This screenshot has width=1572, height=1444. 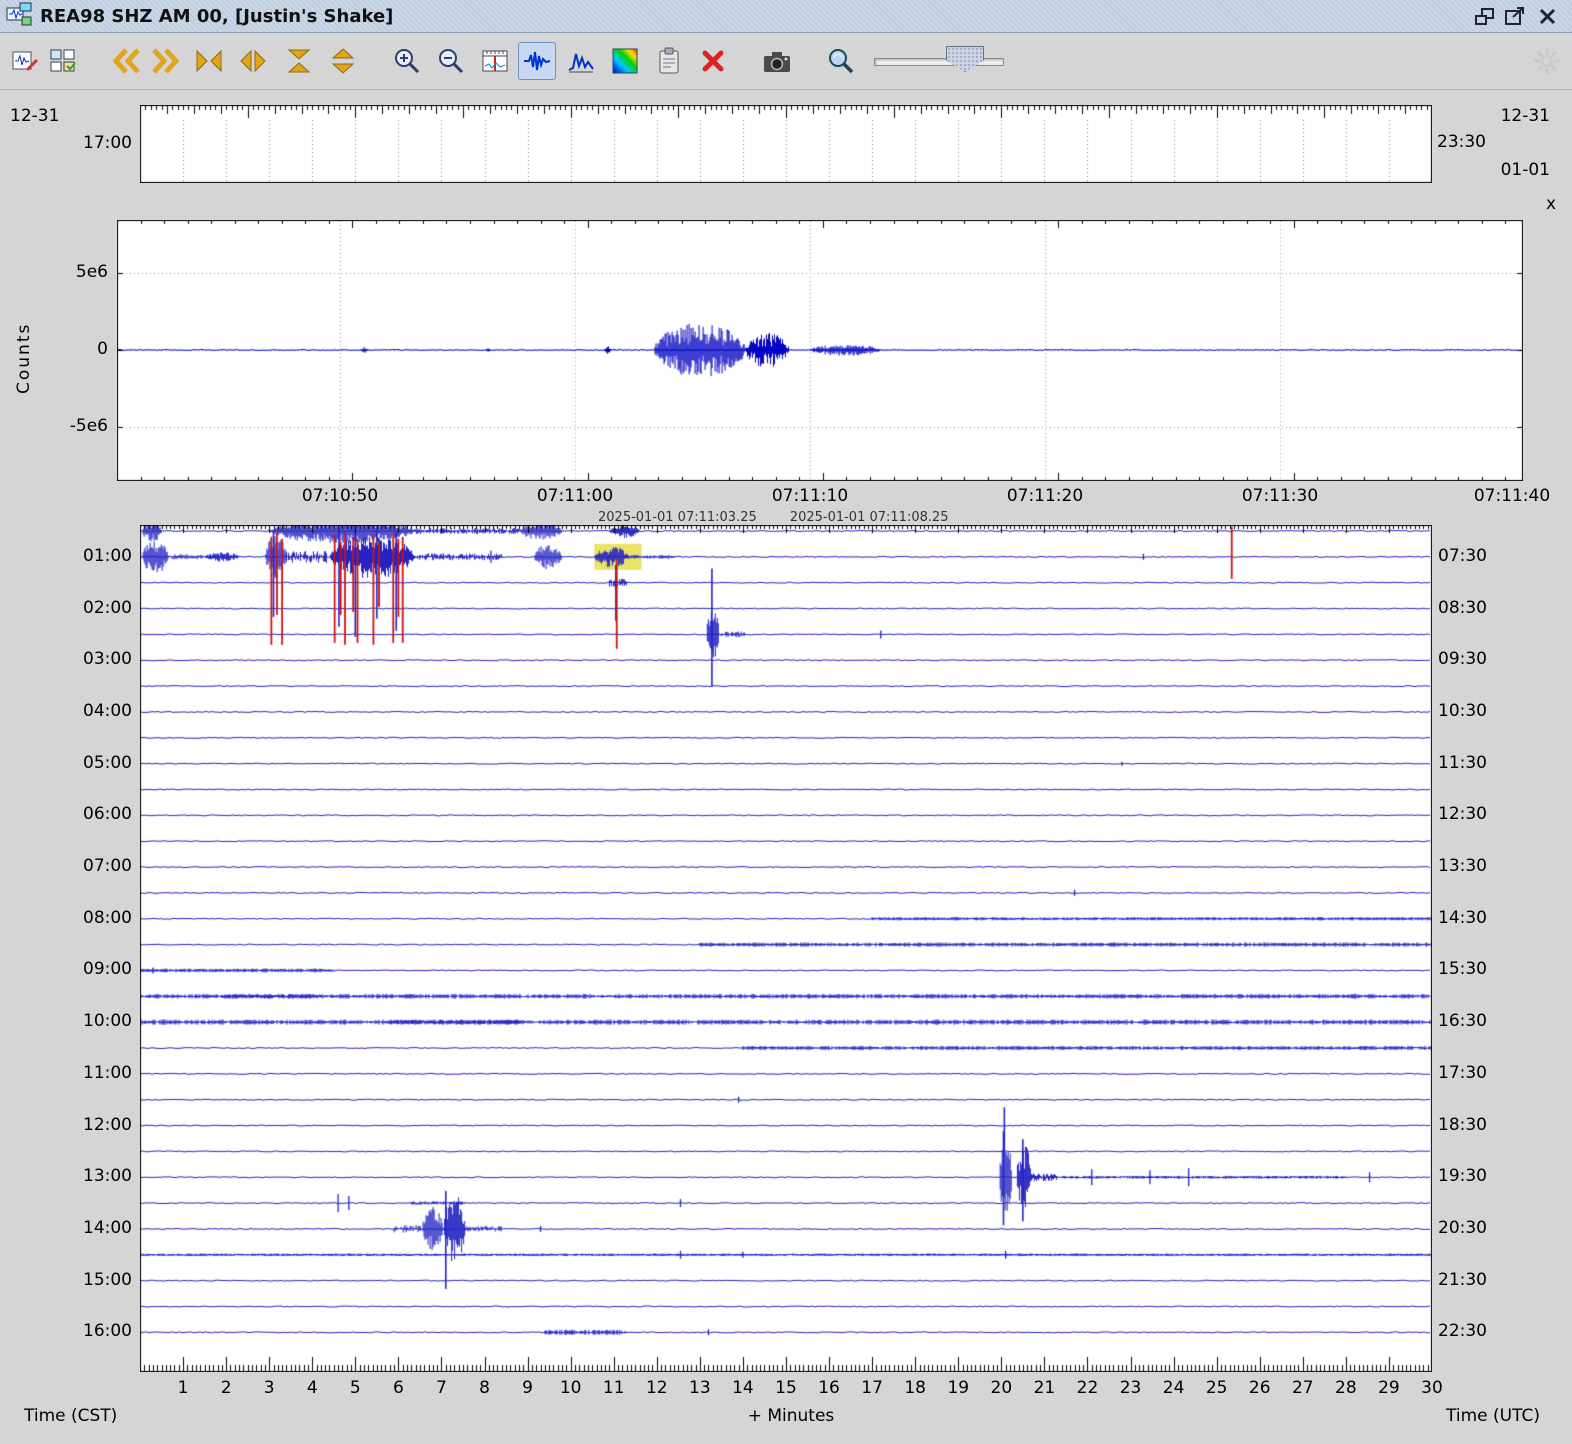 What do you see at coordinates (451, 61) in the screenshot?
I see `zoom-out-button` at bounding box center [451, 61].